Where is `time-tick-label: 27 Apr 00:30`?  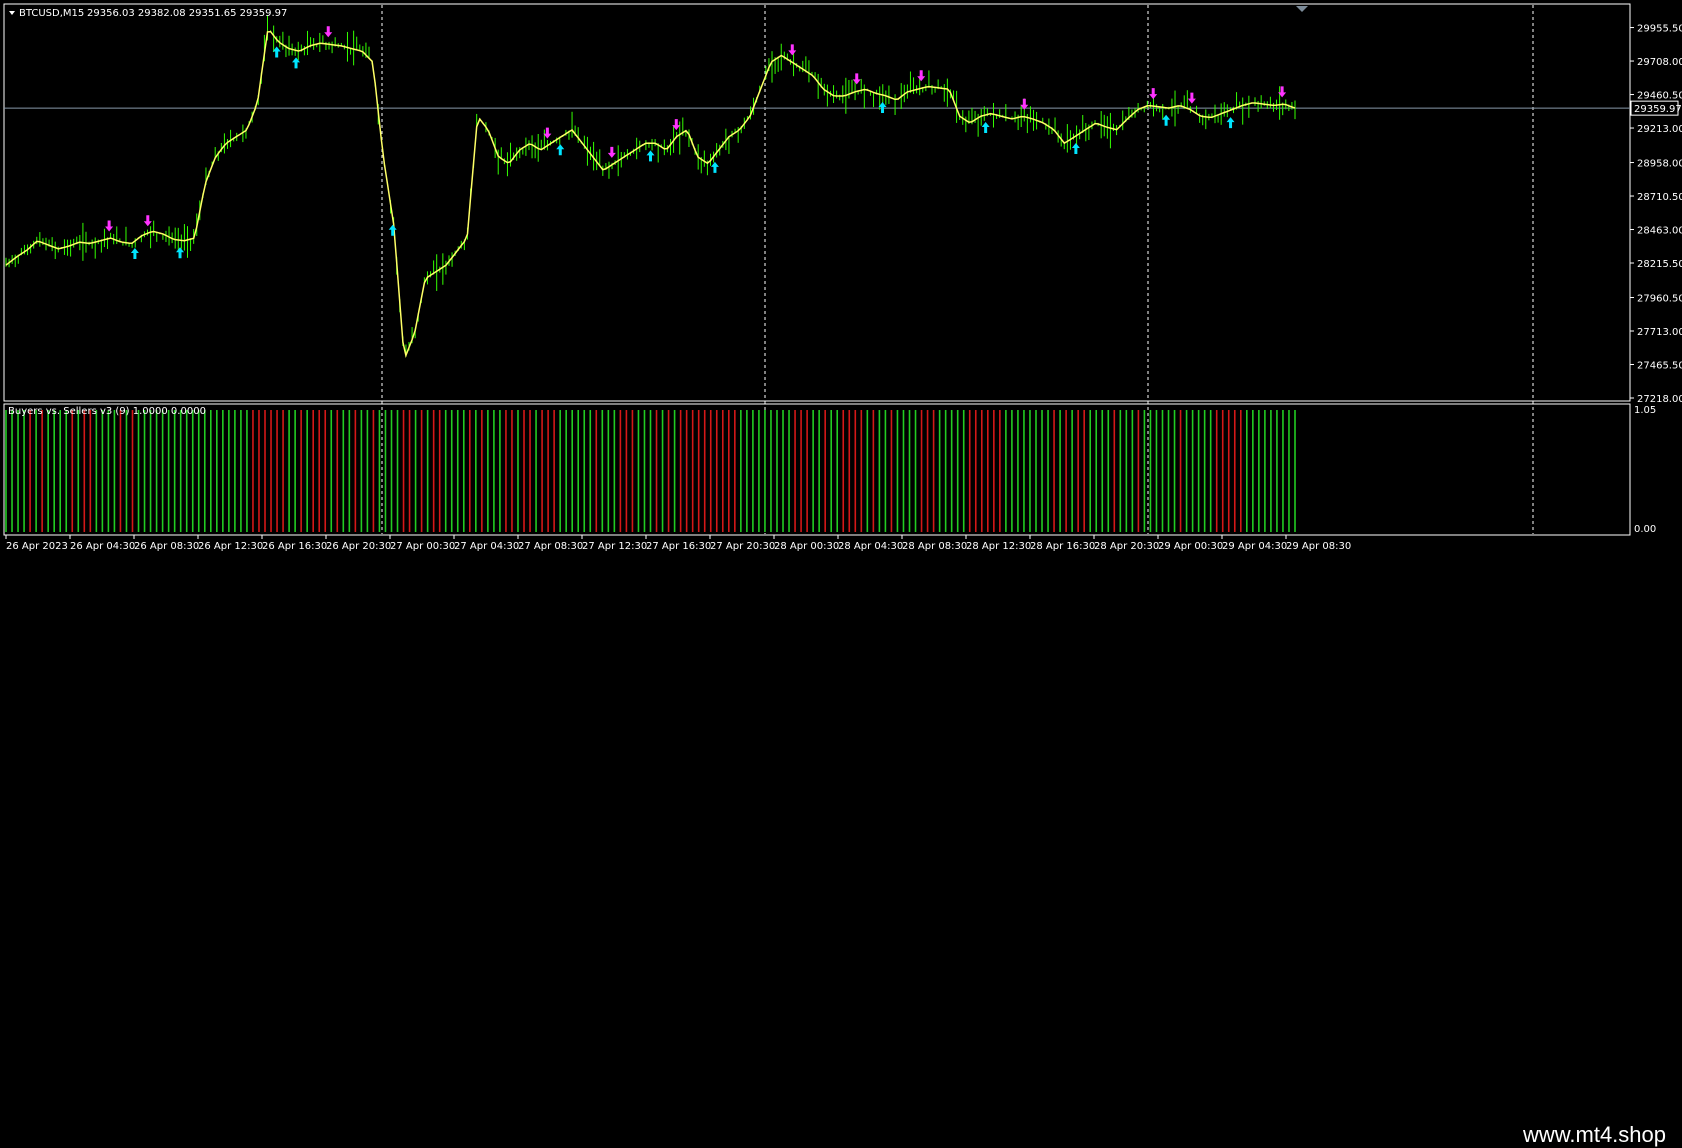
time-tick-label: 27 Apr 00:30 is located at coordinates (422, 546).